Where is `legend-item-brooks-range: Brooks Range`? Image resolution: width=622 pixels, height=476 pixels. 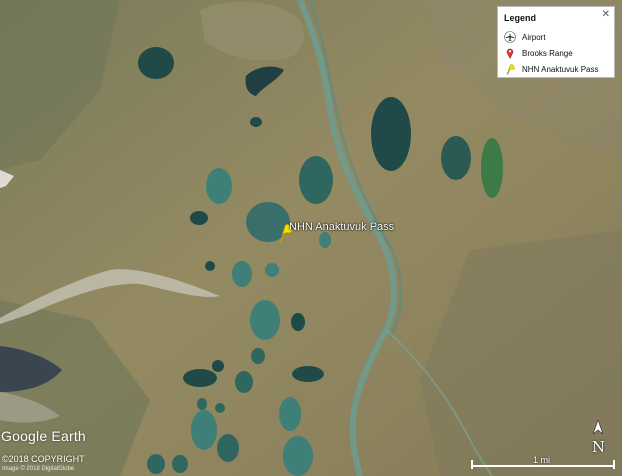 legend-item-brooks-range: Brooks Range is located at coordinates (538, 53).